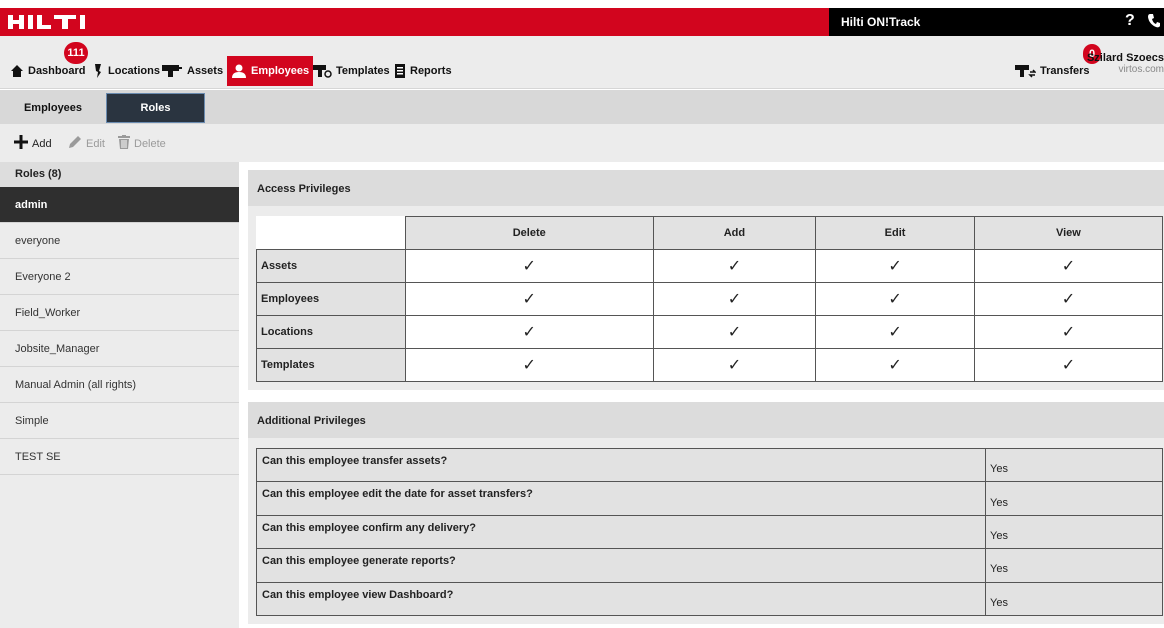 The height and width of the screenshot is (628, 1164). Describe the element at coordinates (1141, 69) in the screenshot. I see `user-domain: virtos.com` at that location.